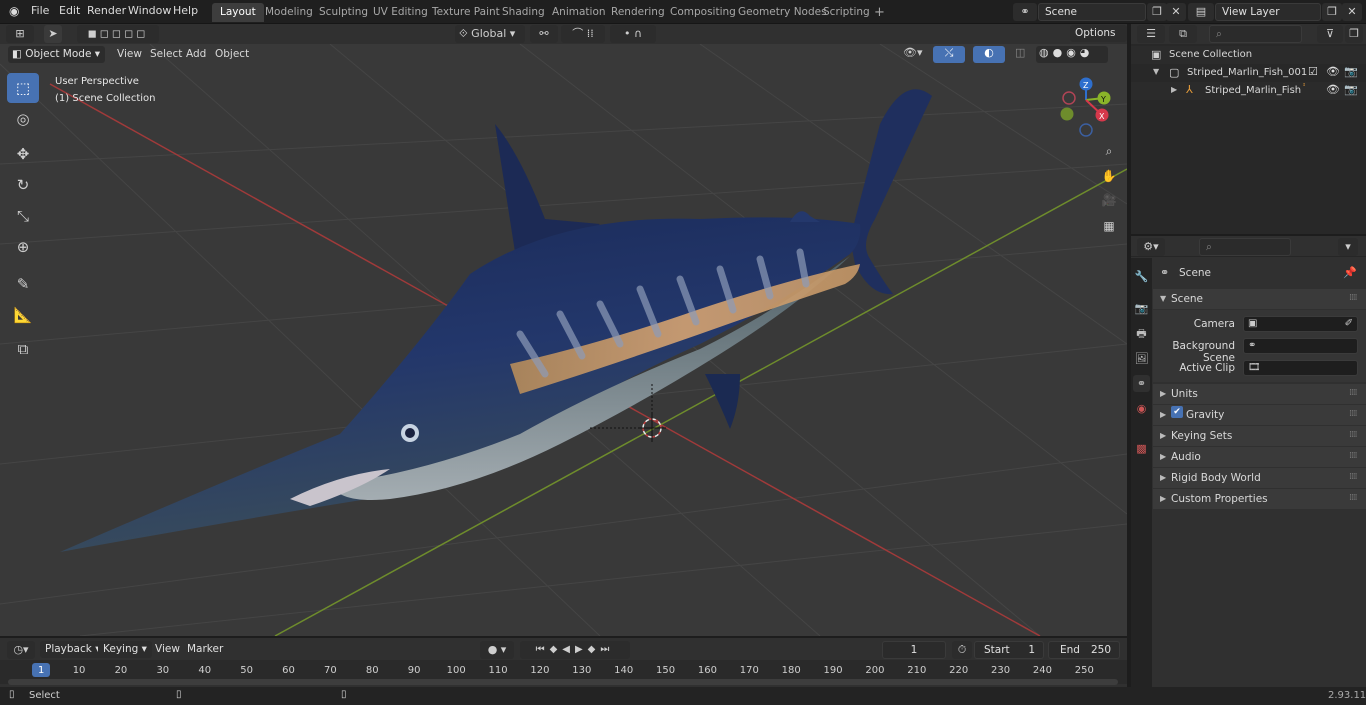  Describe the element at coordinates (23, 185) in the screenshot. I see `rotate-tool: ↻` at that location.